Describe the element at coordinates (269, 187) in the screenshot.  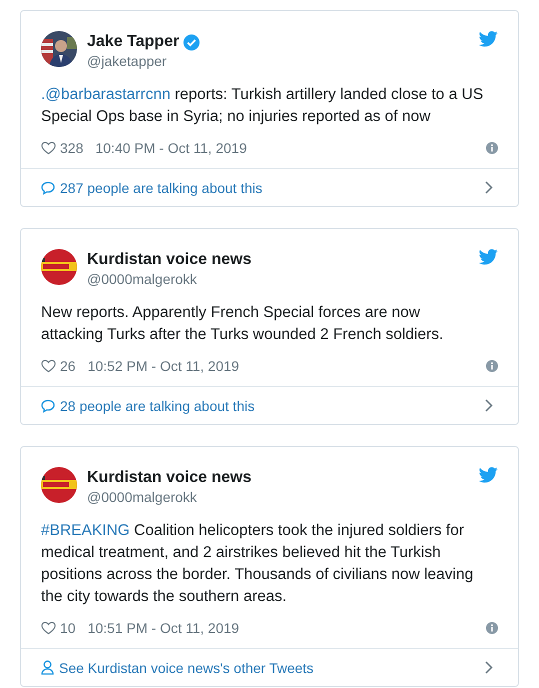
I see `footer-link: 287 people are talking about this` at that location.